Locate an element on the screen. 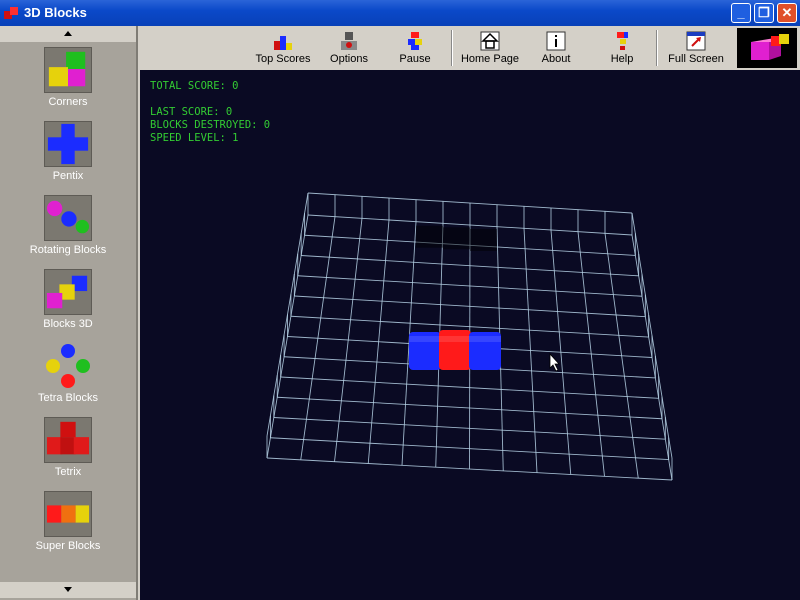  falling-piece is located at coordinates (455, 350).